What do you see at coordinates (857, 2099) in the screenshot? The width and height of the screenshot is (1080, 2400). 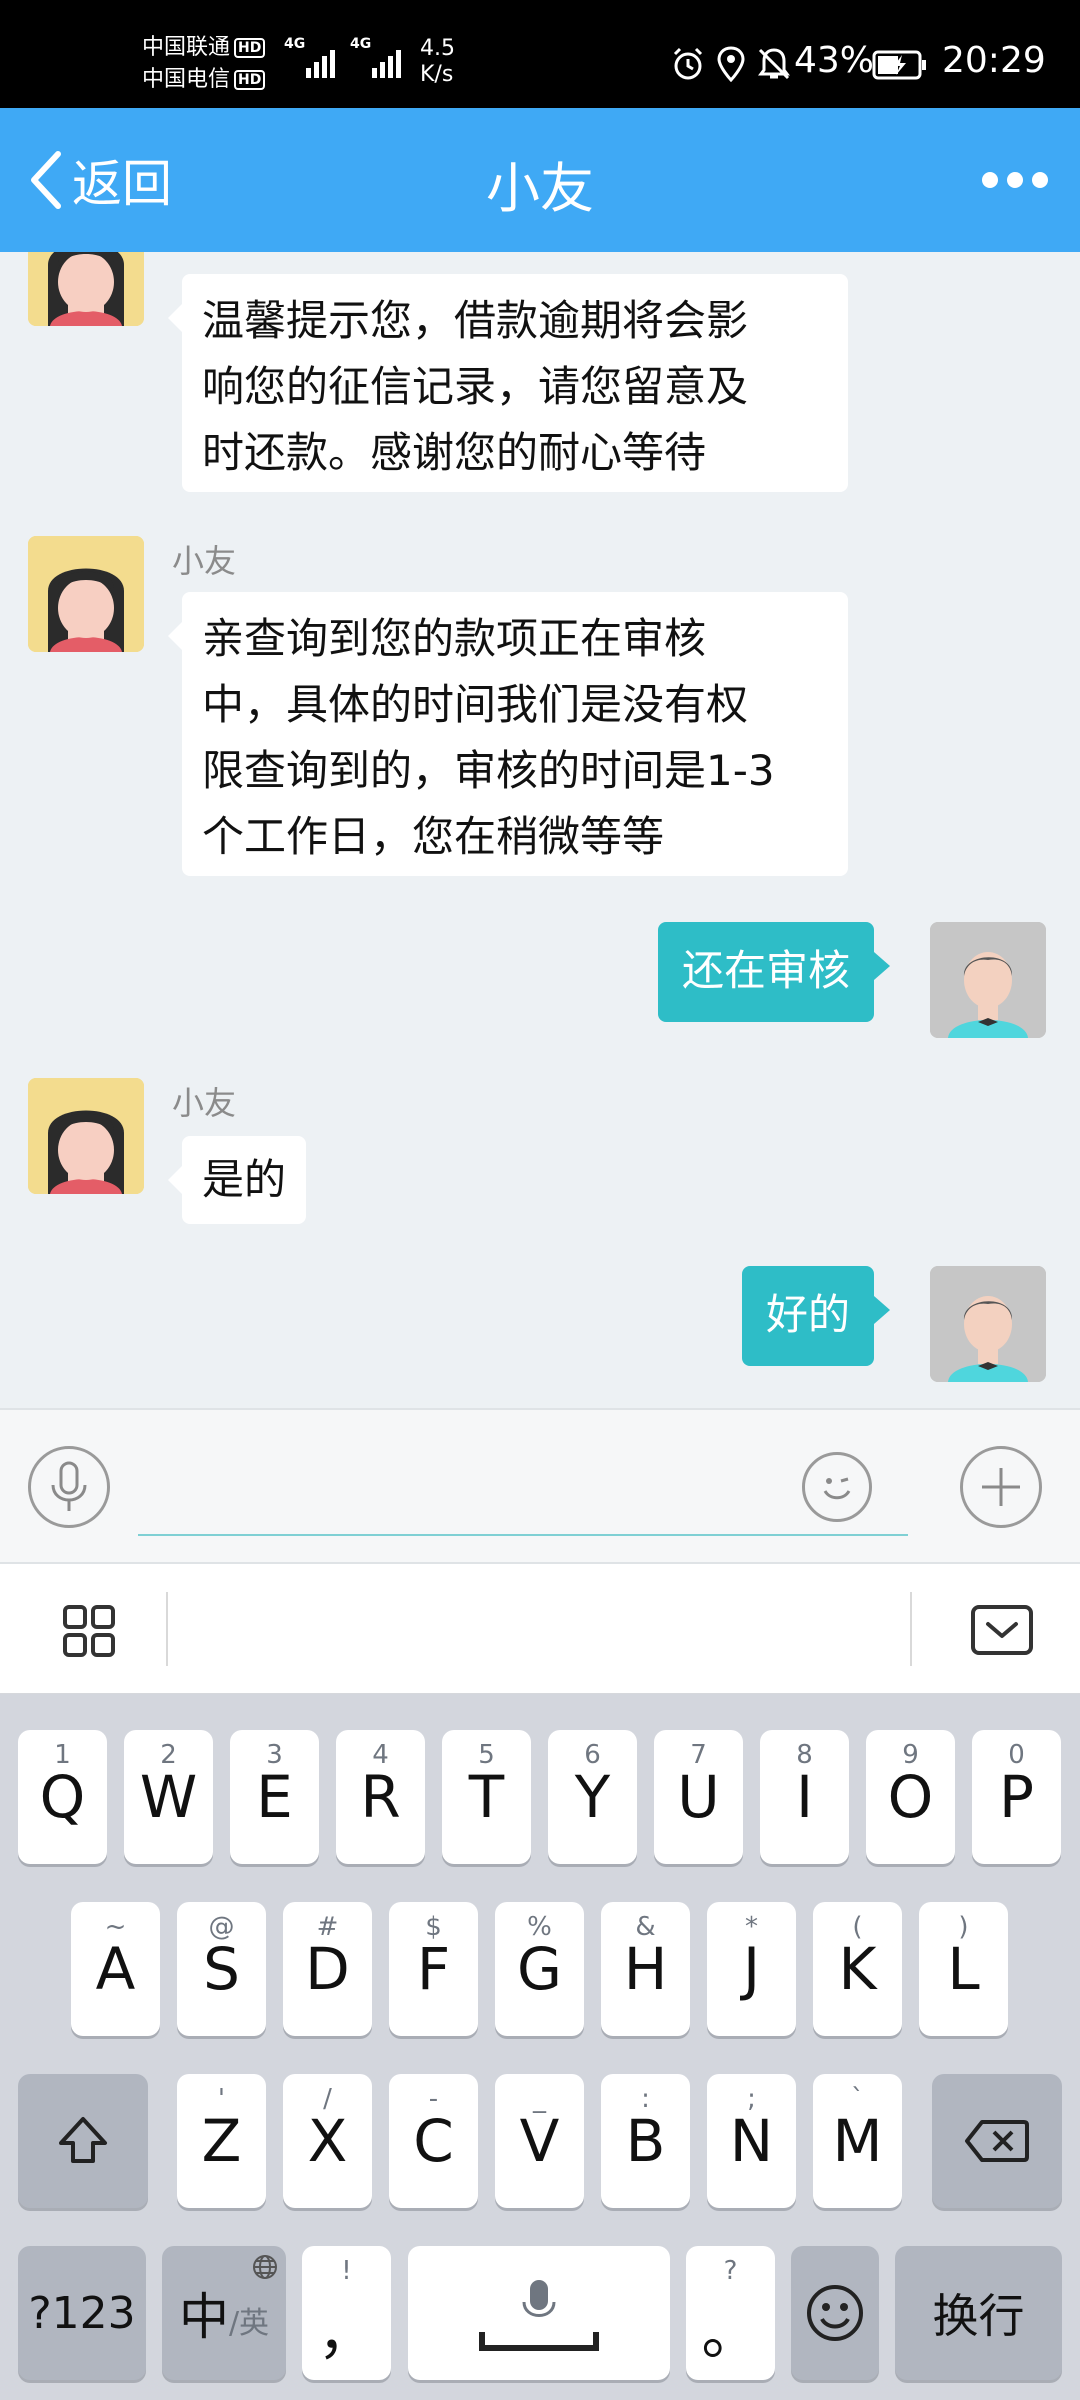 I see `key-sub-label: `` at bounding box center [857, 2099].